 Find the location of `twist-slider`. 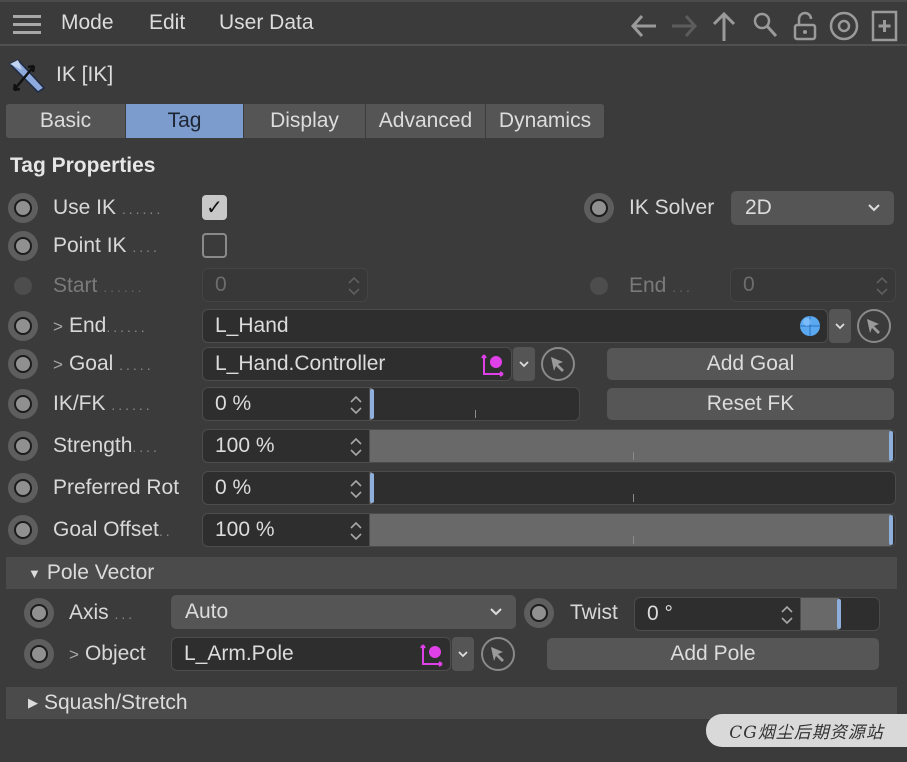

twist-slider is located at coordinates (840, 614).